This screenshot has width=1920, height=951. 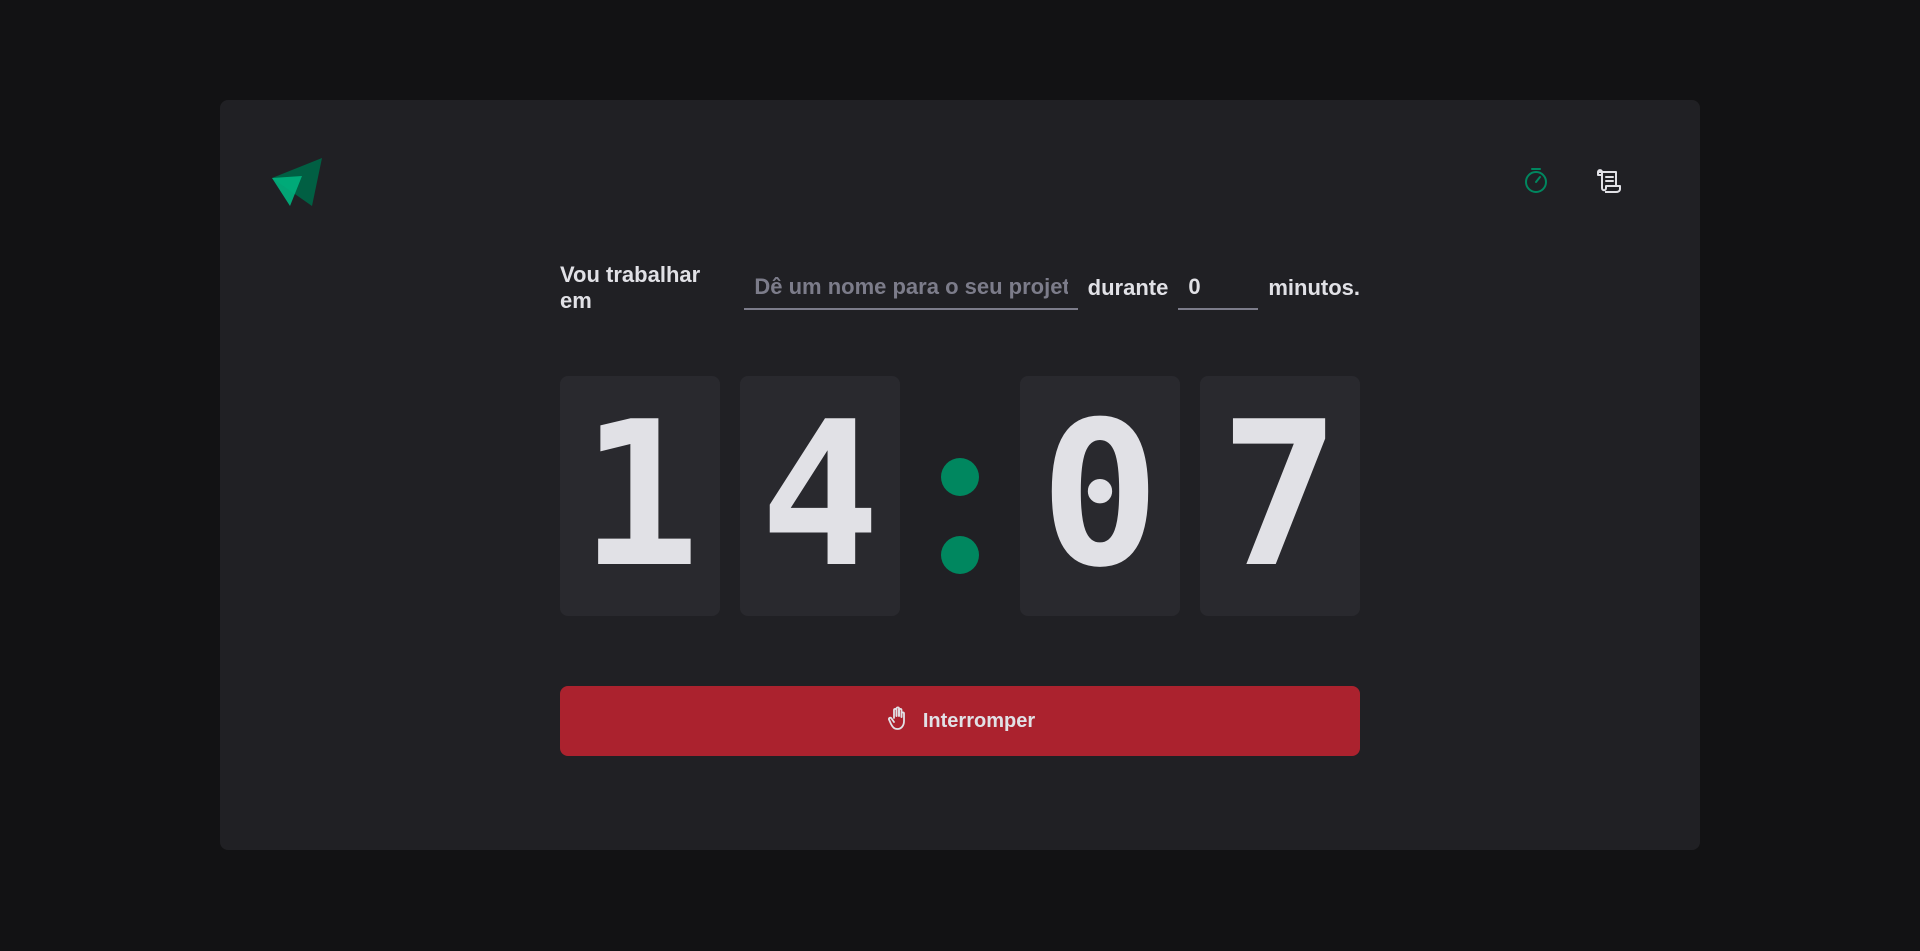 I want to click on label-suffix: minutos., so click(x=1314, y=287).